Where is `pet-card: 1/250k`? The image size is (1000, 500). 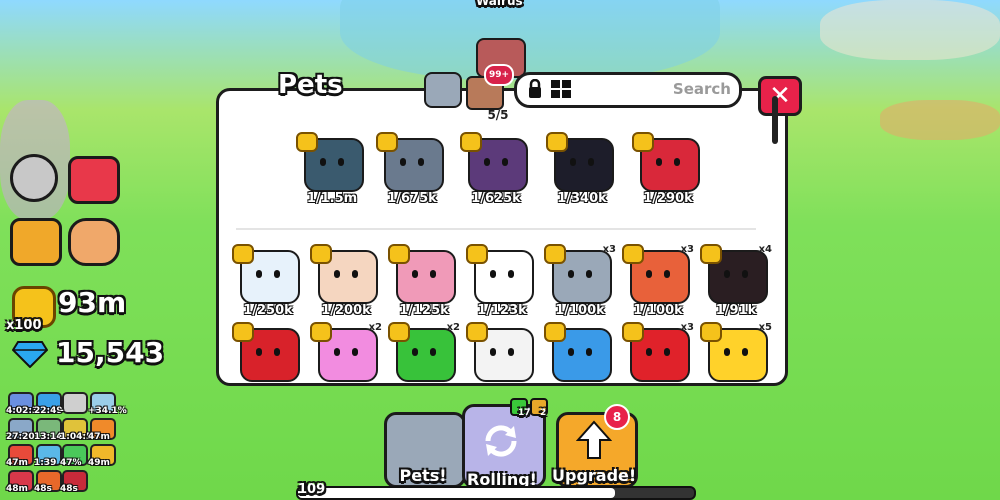 pet-card: 1/250k is located at coordinates (268, 281).